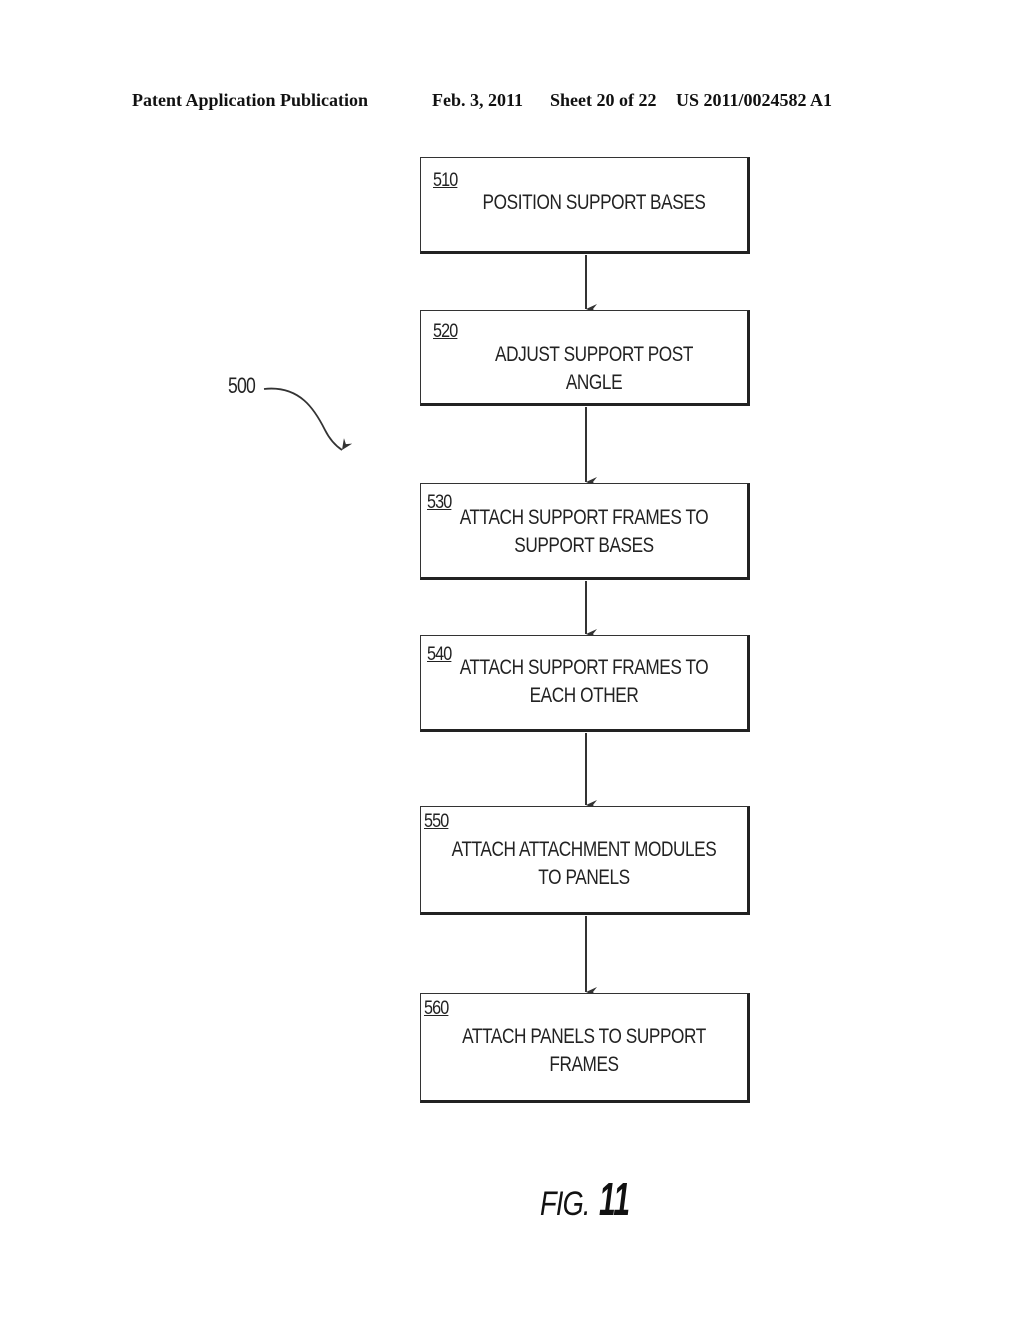 The width and height of the screenshot is (1024, 1320). Describe the element at coordinates (439, 502) in the screenshot. I see `step-ref: 530` at that location.